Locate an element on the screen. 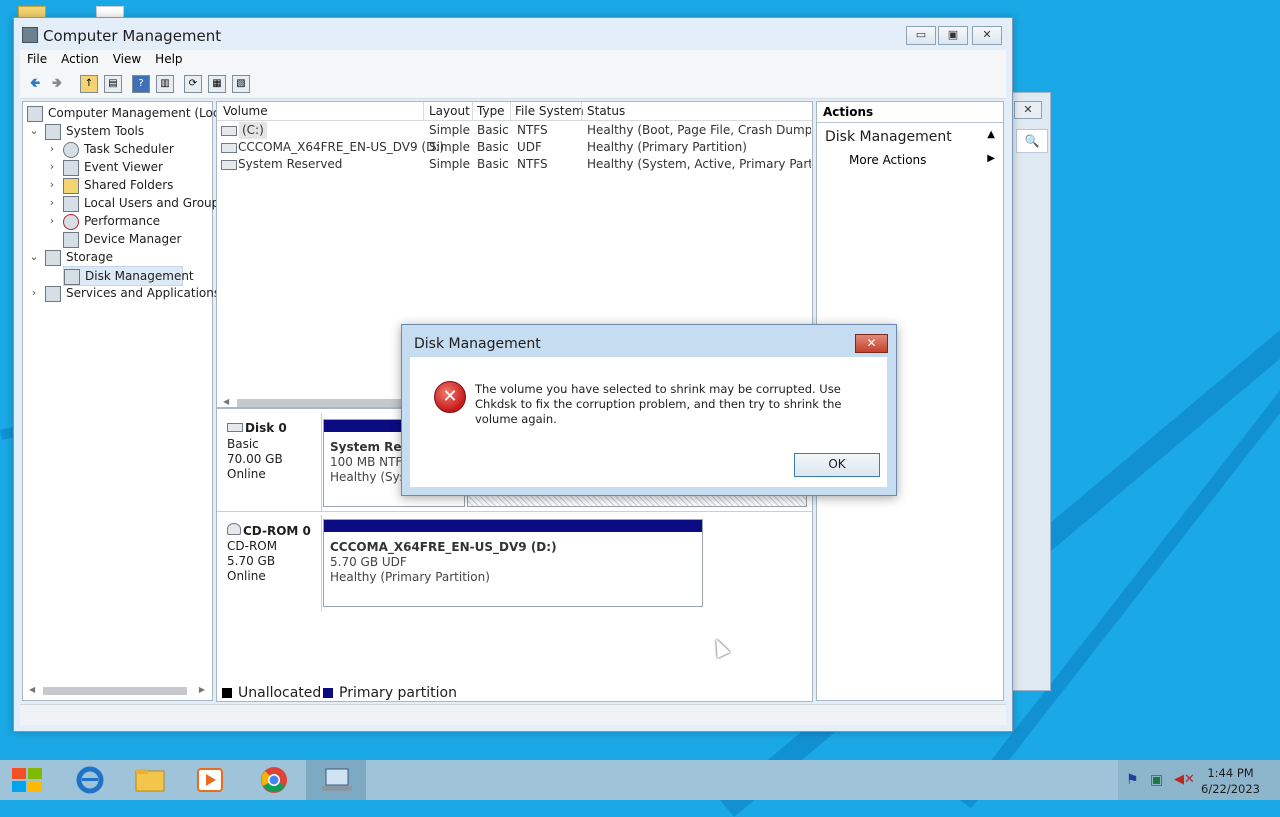  start-button is located at coordinates (28, 780).